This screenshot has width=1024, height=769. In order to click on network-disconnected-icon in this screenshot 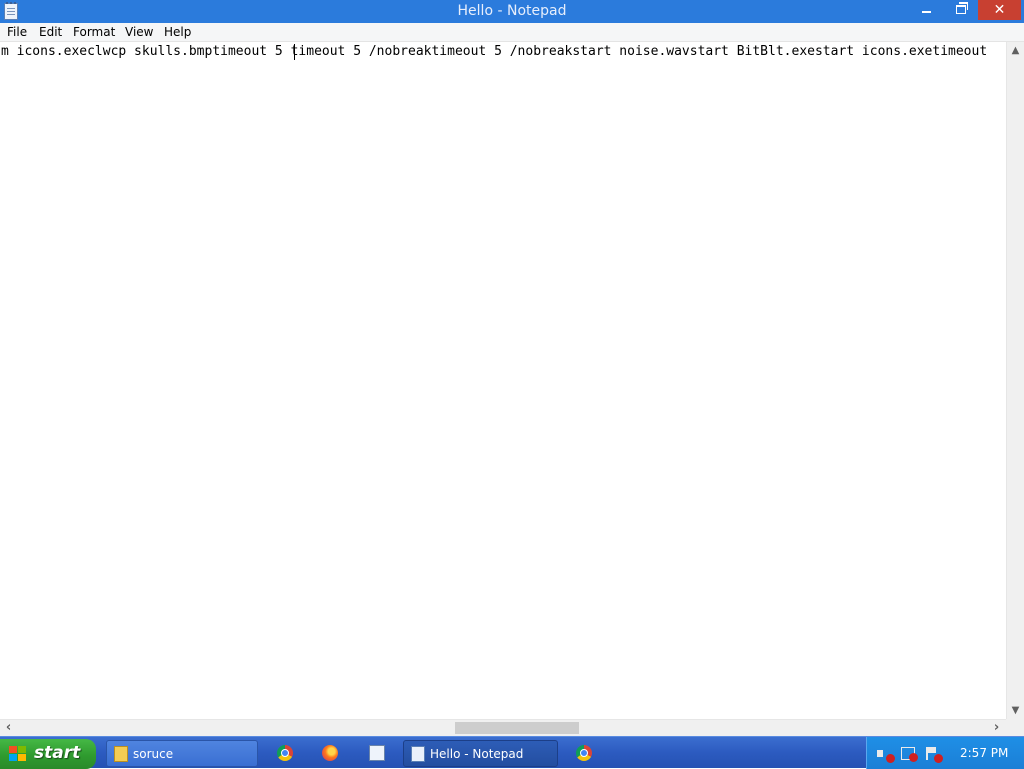, I will do `click(909, 754)`.